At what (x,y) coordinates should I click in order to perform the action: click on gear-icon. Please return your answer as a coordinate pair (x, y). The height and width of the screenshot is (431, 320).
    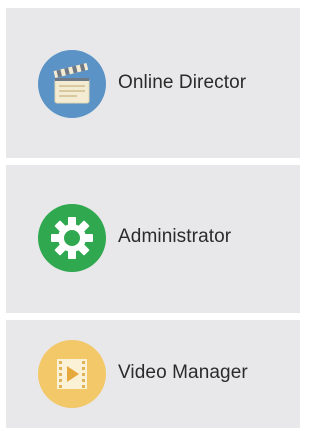
    Looking at the image, I should click on (72, 238).